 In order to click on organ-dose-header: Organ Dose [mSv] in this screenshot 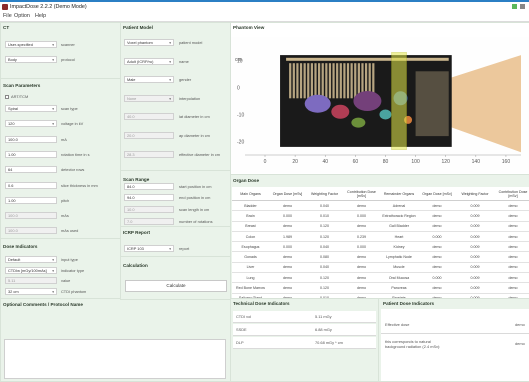, I will do `click(437, 194)`.